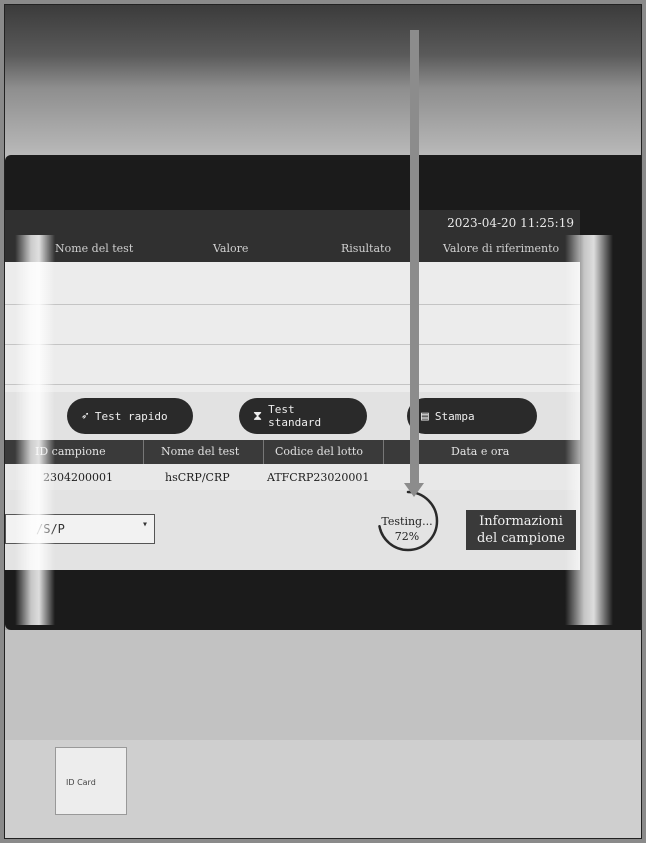  What do you see at coordinates (425, 416) in the screenshot?
I see `printer-icon: ▤` at bounding box center [425, 416].